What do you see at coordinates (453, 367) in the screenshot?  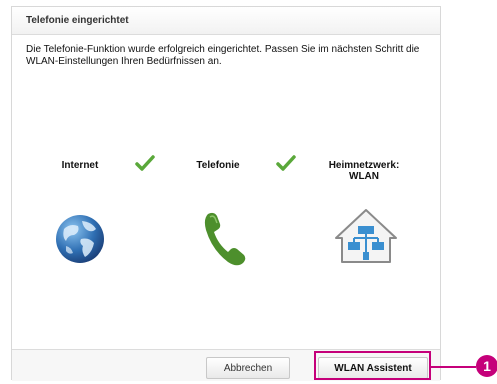 I see `annotation-line` at bounding box center [453, 367].